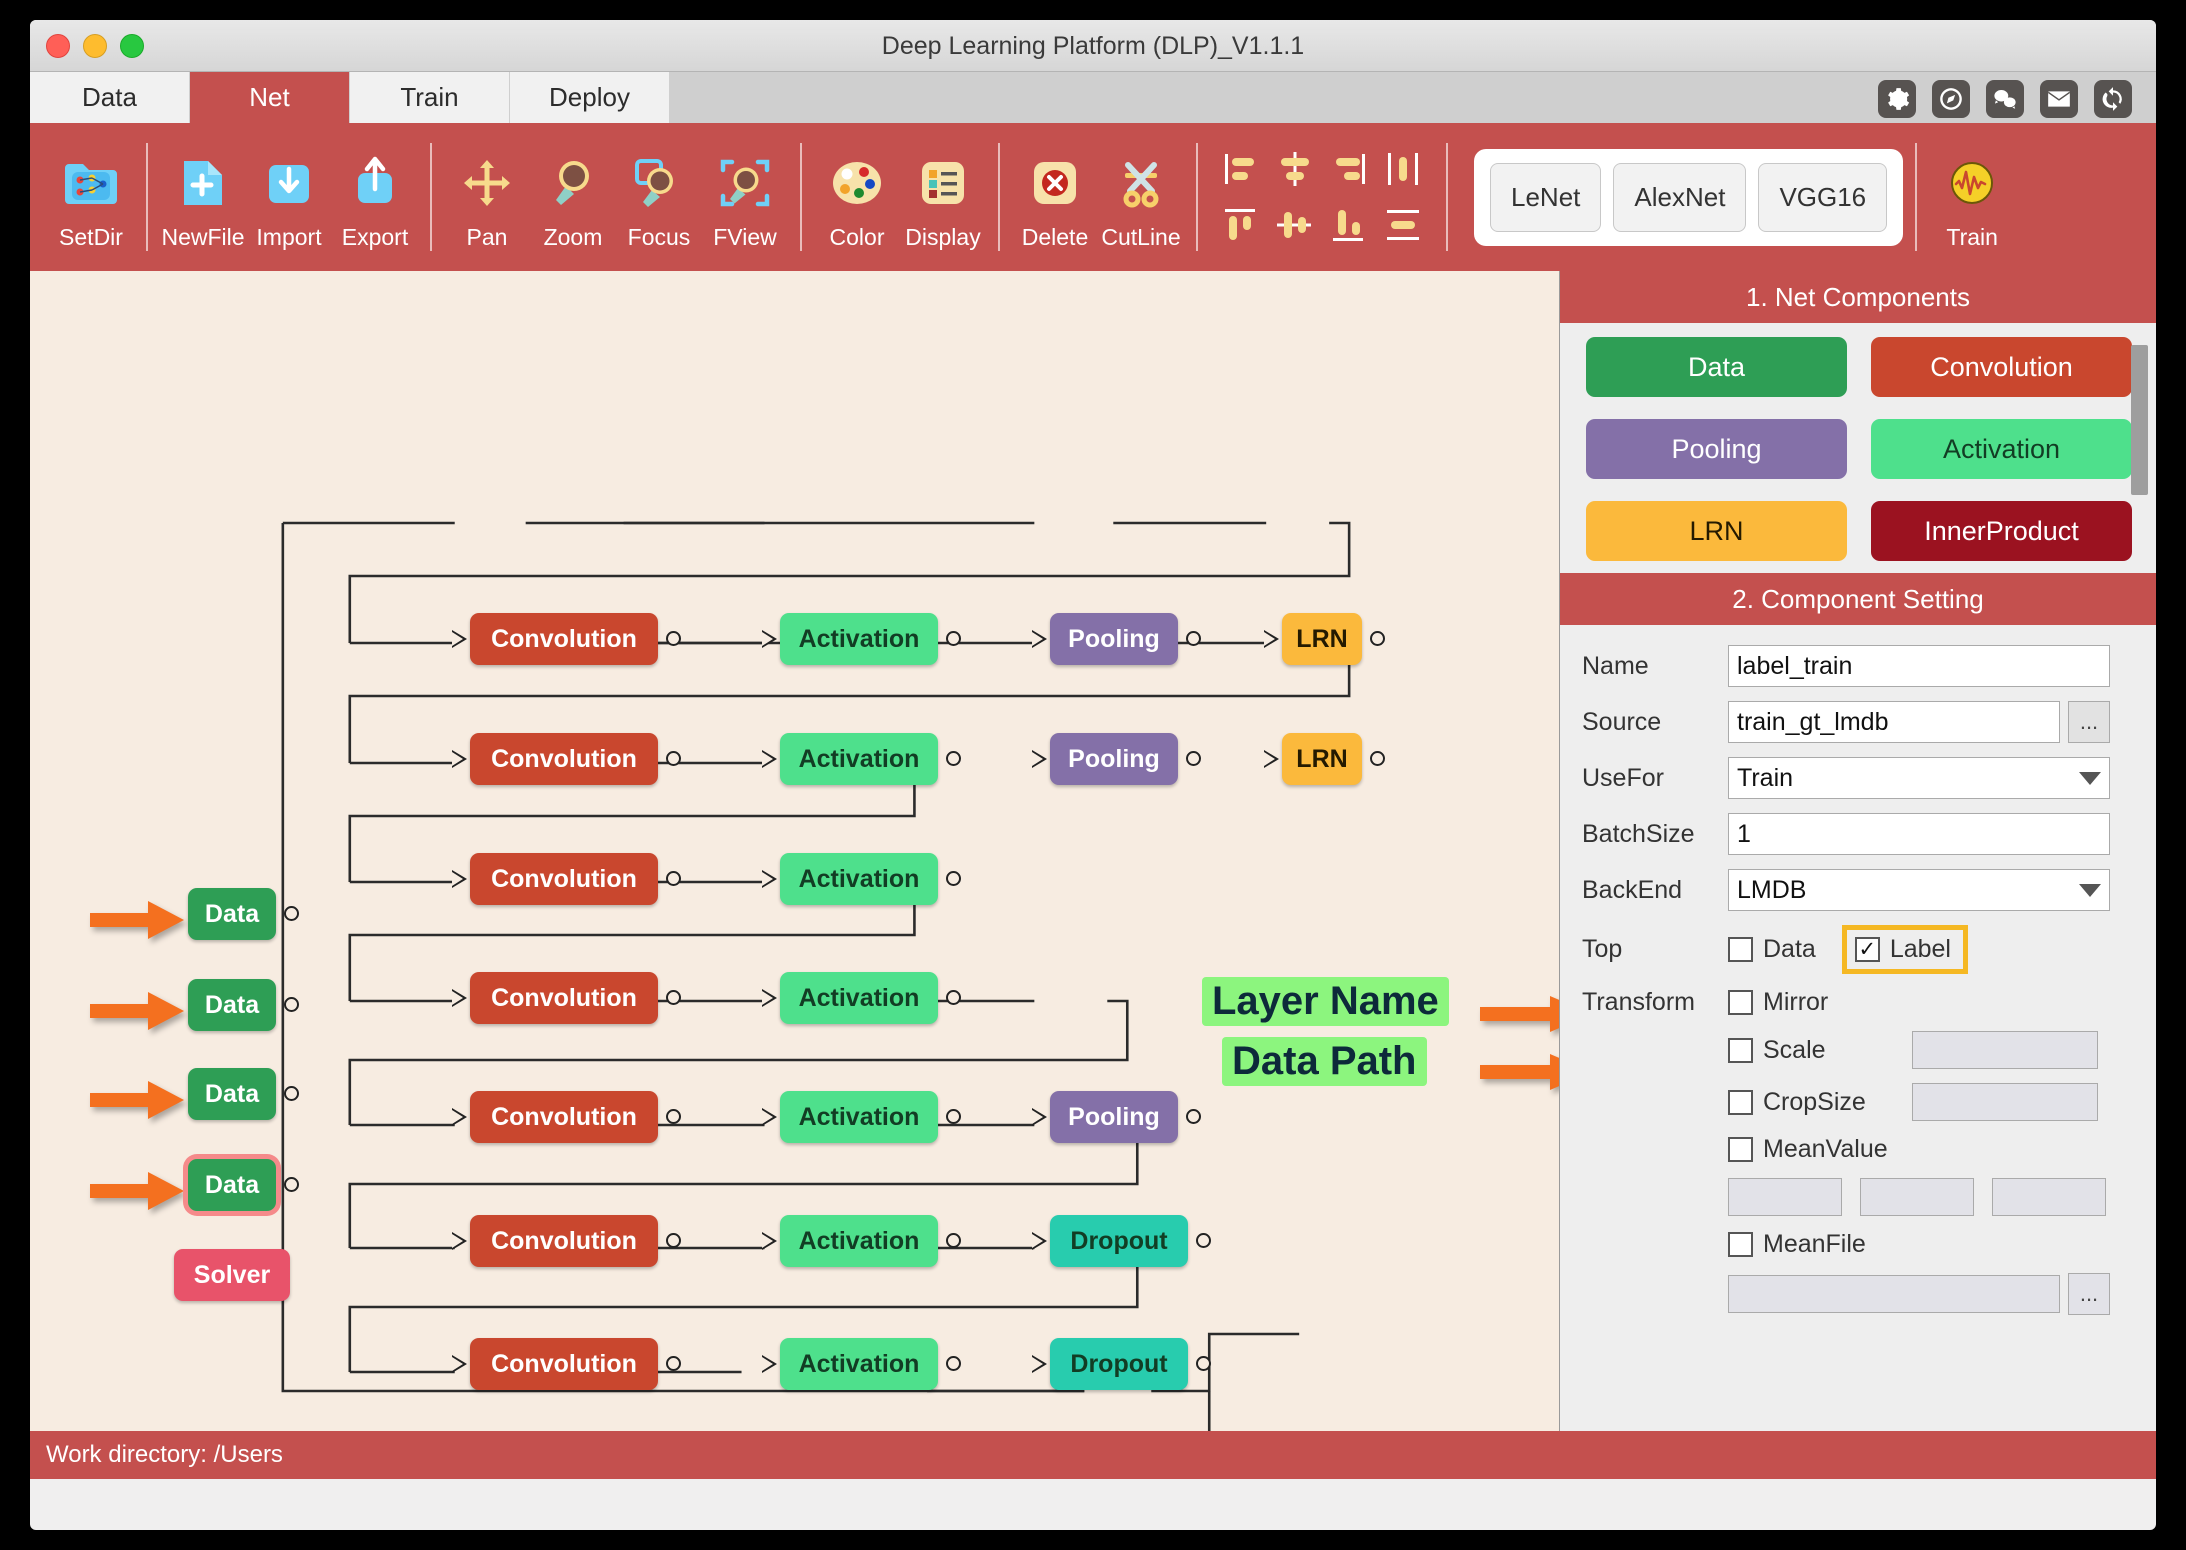  Describe the element at coordinates (487, 197) in the screenshot. I see `toolbar-pan: Pan` at that location.